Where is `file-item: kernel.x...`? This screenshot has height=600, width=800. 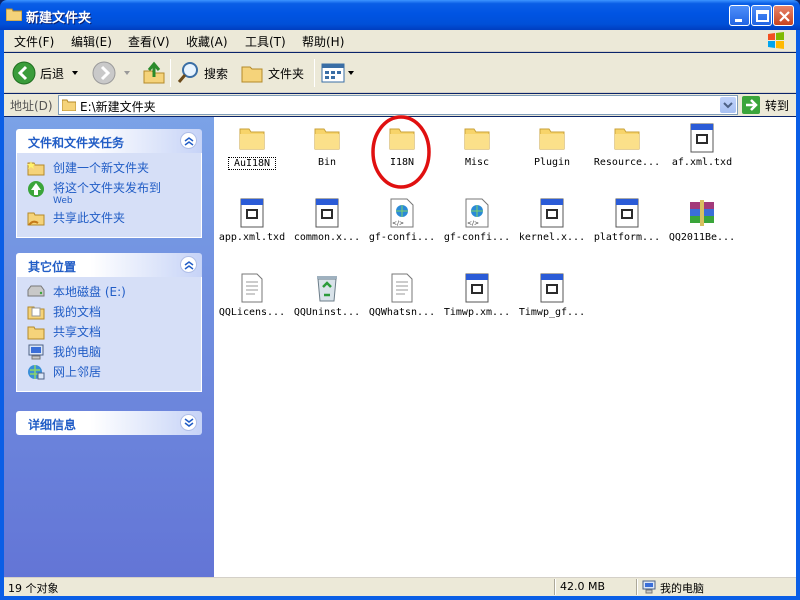
file-item: kernel.x... is located at coordinates (552, 227).